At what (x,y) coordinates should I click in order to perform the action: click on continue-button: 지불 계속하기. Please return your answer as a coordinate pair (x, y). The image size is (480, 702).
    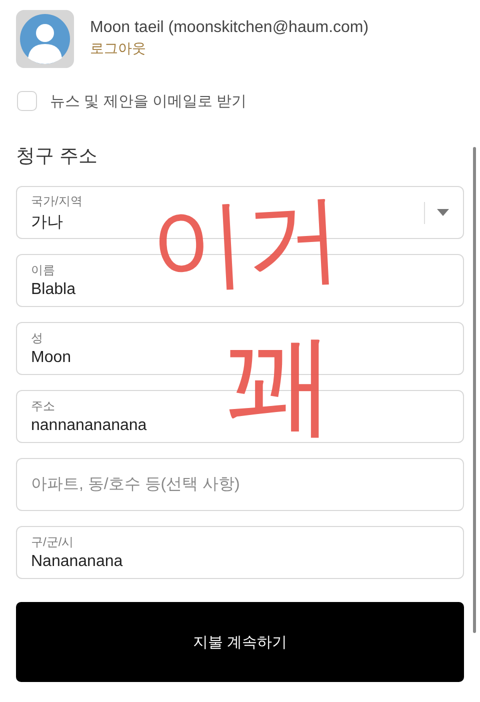
    Looking at the image, I should click on (240, 642).